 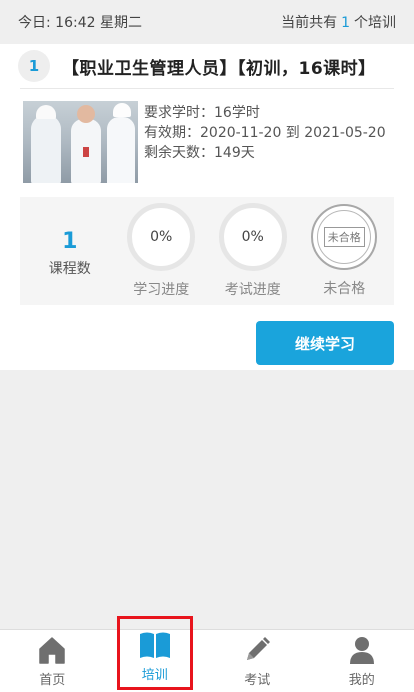 I want to click on exam-progress-ring: 0%, so click(x=252, y=237).